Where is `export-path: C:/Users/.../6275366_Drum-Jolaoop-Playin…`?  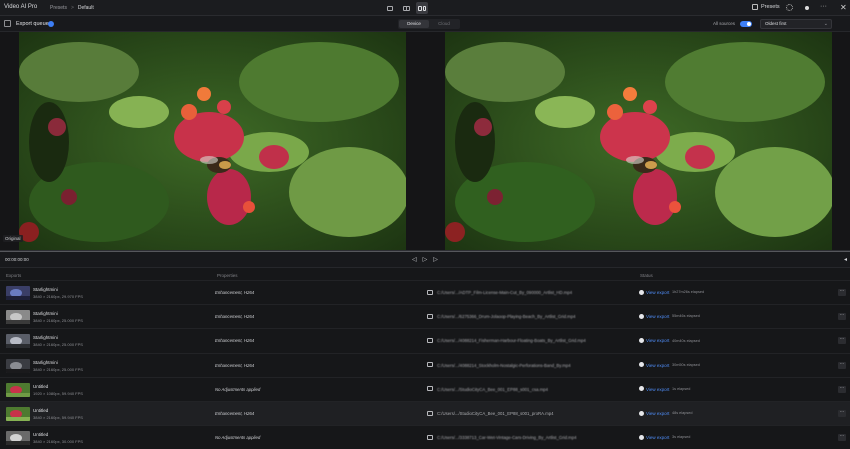 export-path: C:/Users/.../6275366_Drum-Jolaoop-Playin… is located at coordinates (506, 317).